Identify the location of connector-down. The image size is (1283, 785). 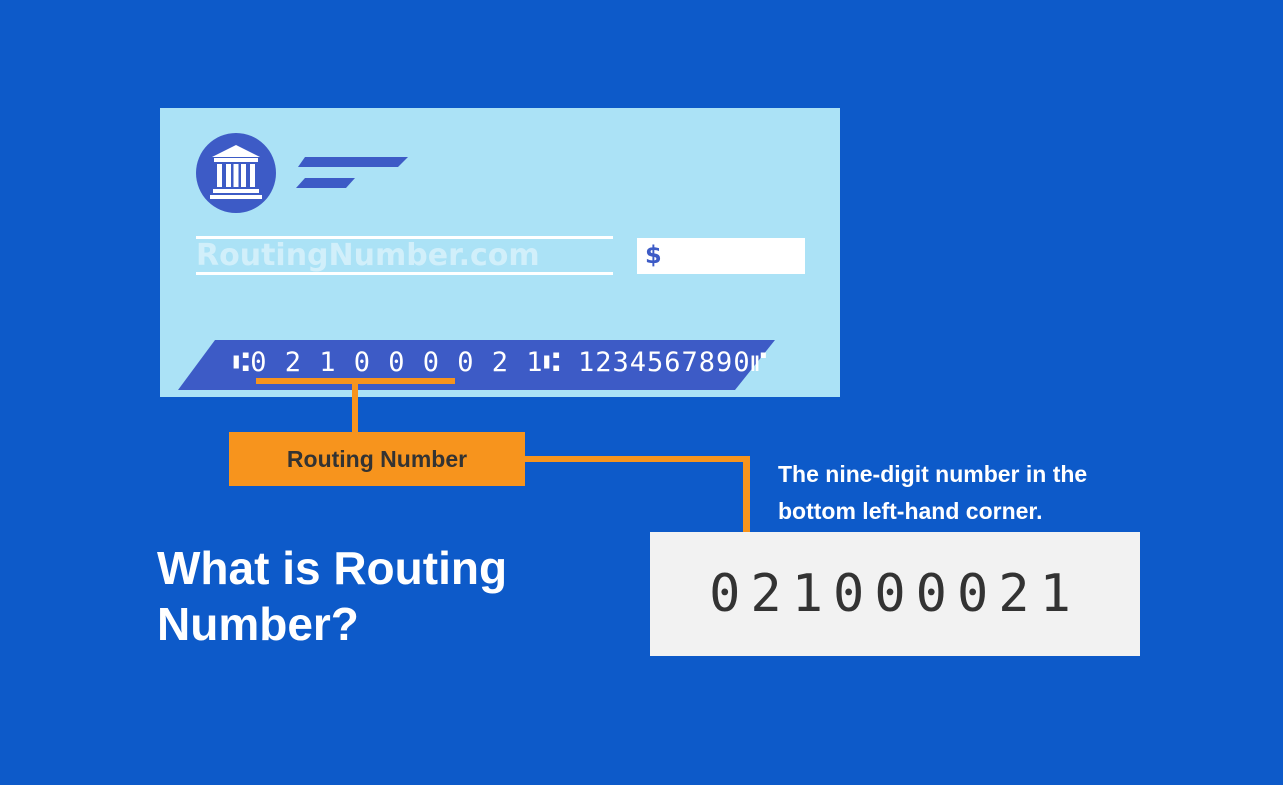
(746, 494).